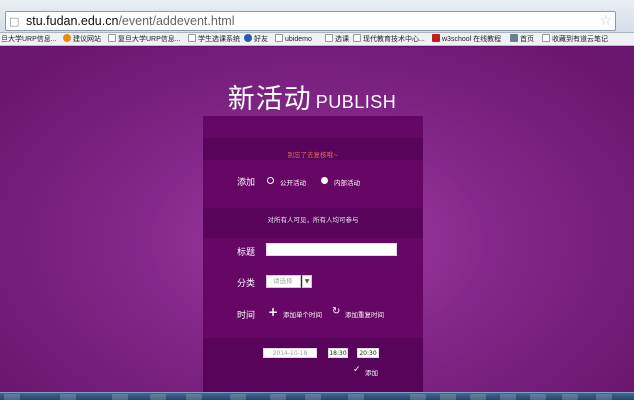 The width and height of the screenshot is (634, 400). Describe the element at coordinates (273, 312) in the screenshot. I see `plus-icon: +` at that location.